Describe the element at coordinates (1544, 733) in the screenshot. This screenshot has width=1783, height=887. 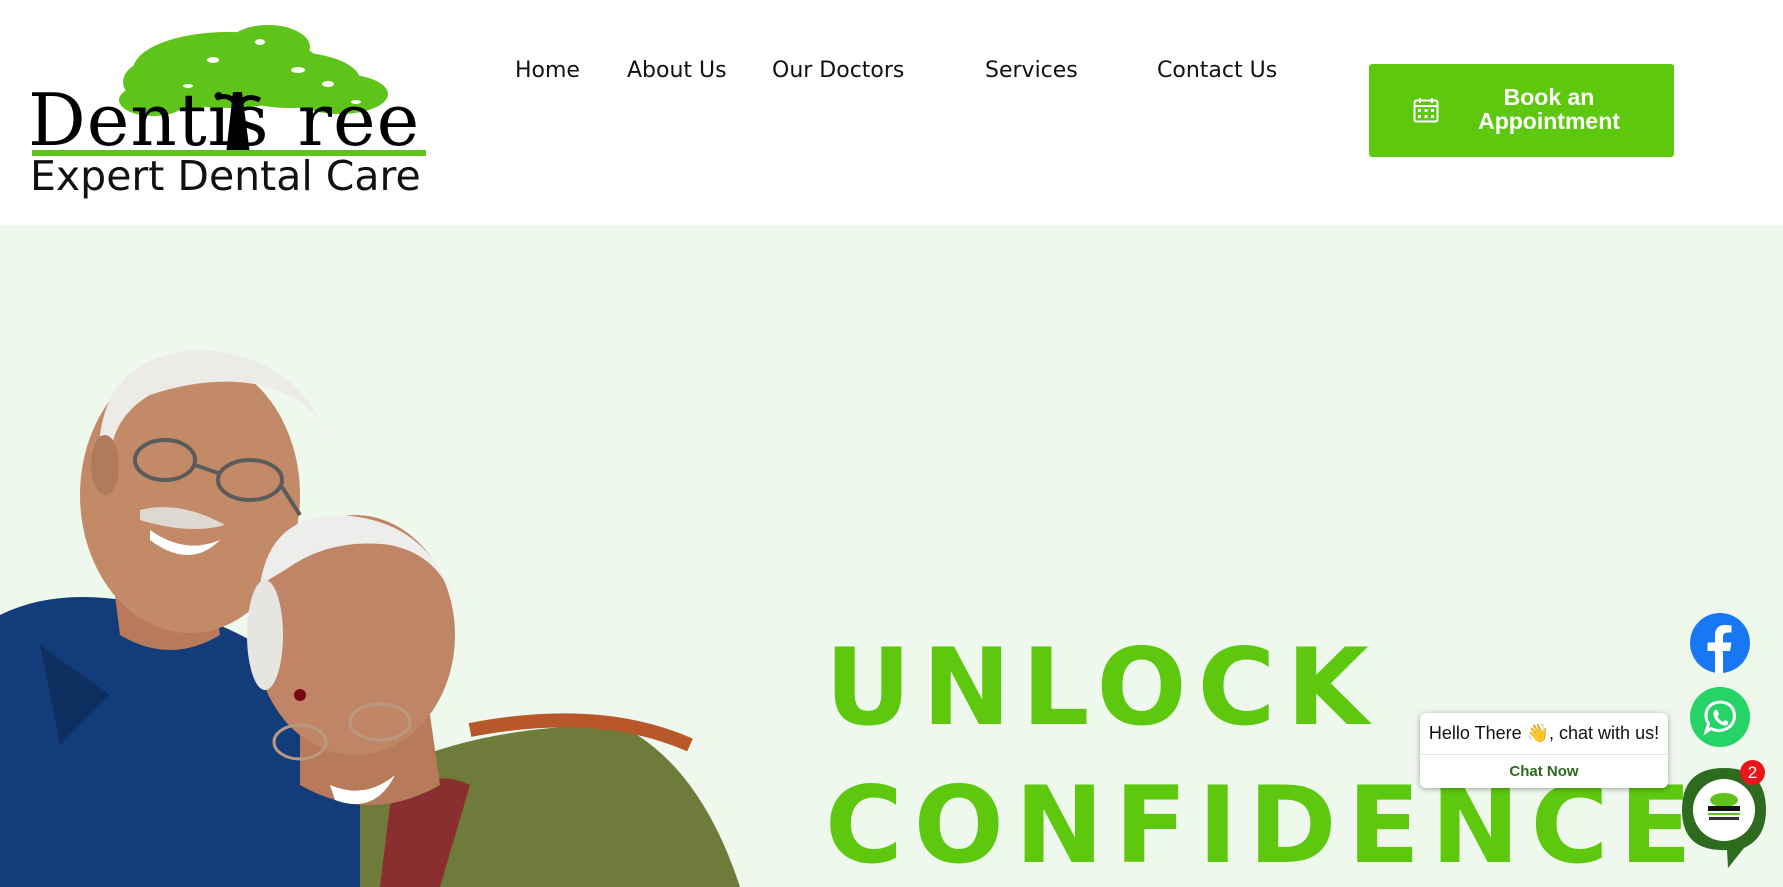
I see `chat-greeting-text: Hello There 👋, chat with us!` at that location.